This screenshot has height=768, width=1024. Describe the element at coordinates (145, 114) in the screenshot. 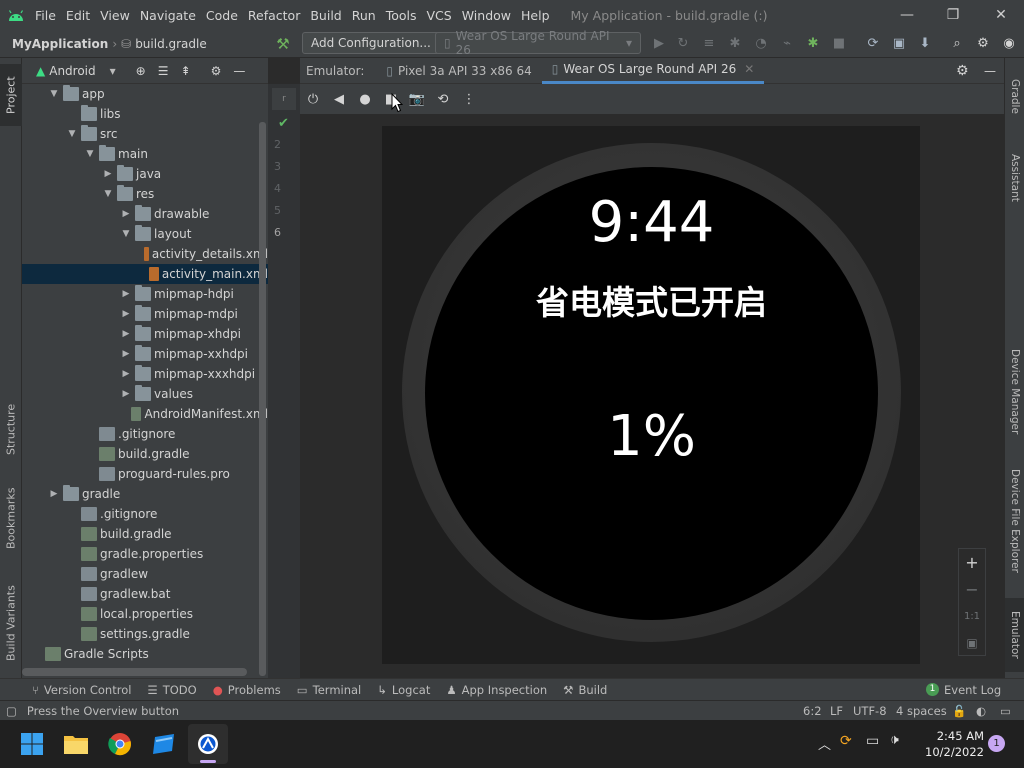

I see `tree-item: libs` at that location.